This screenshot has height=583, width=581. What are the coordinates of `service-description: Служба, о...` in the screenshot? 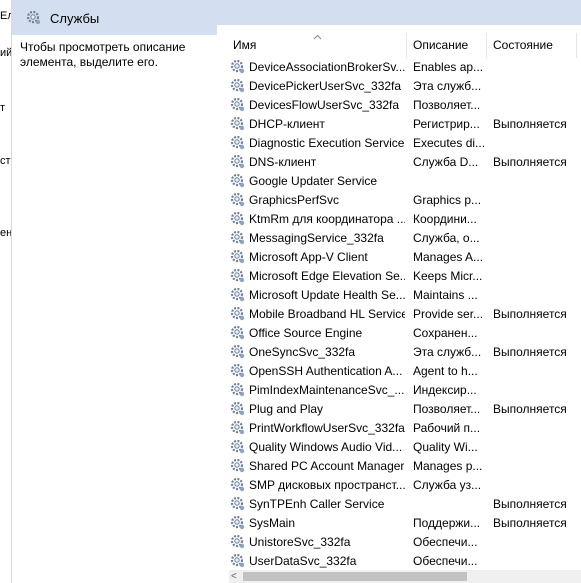 It's located at (446, 238).